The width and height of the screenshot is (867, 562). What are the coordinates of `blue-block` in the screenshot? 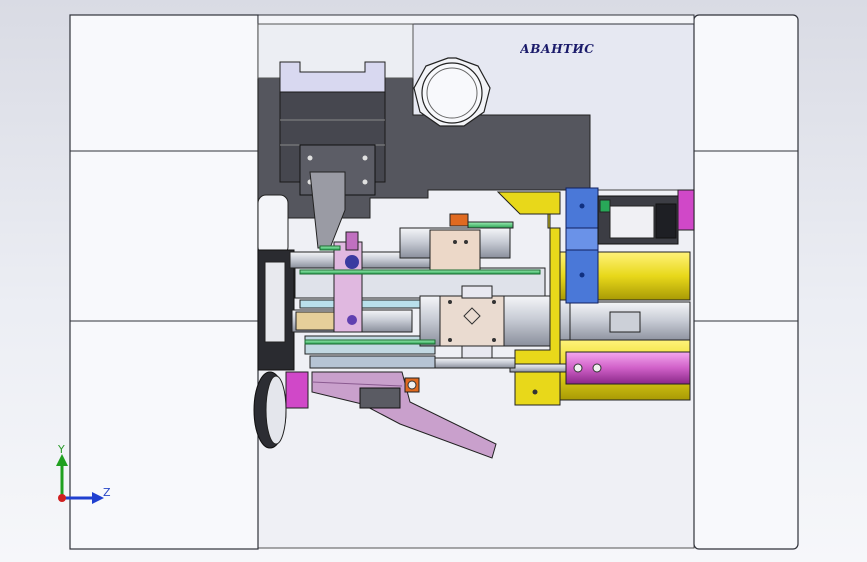 It's located at (582, 245).